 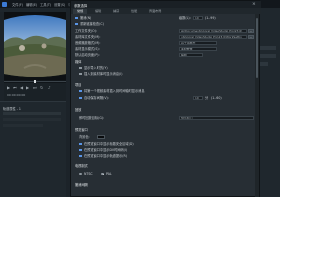 I want to click on title-safe-checkbox, so click(x=80, y=144).